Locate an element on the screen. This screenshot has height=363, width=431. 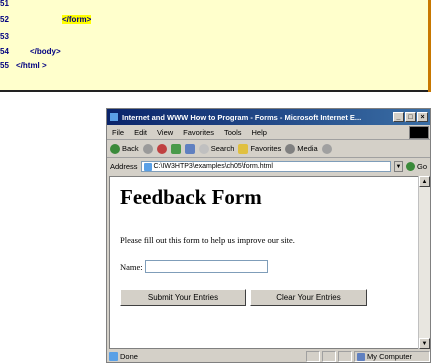
home-icon is located at coordinates (189, 148).